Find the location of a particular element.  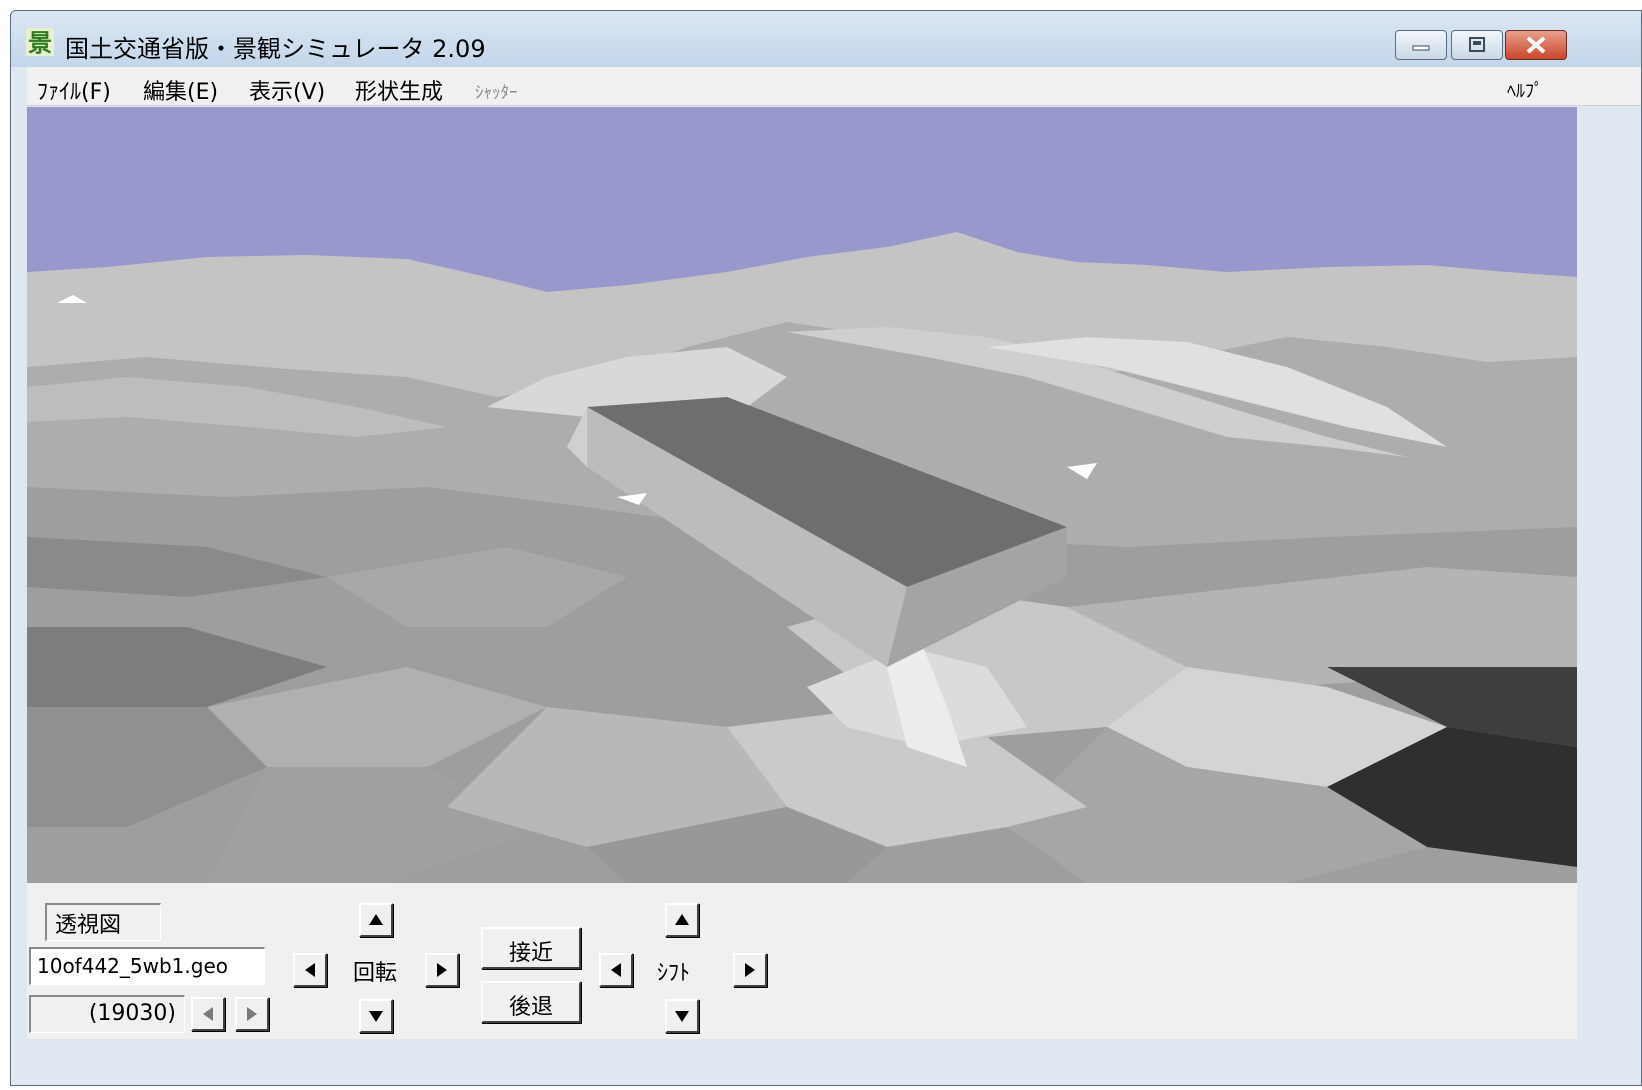

menu-shape-generation: 形状生成 is located at coordinates (399, 90).